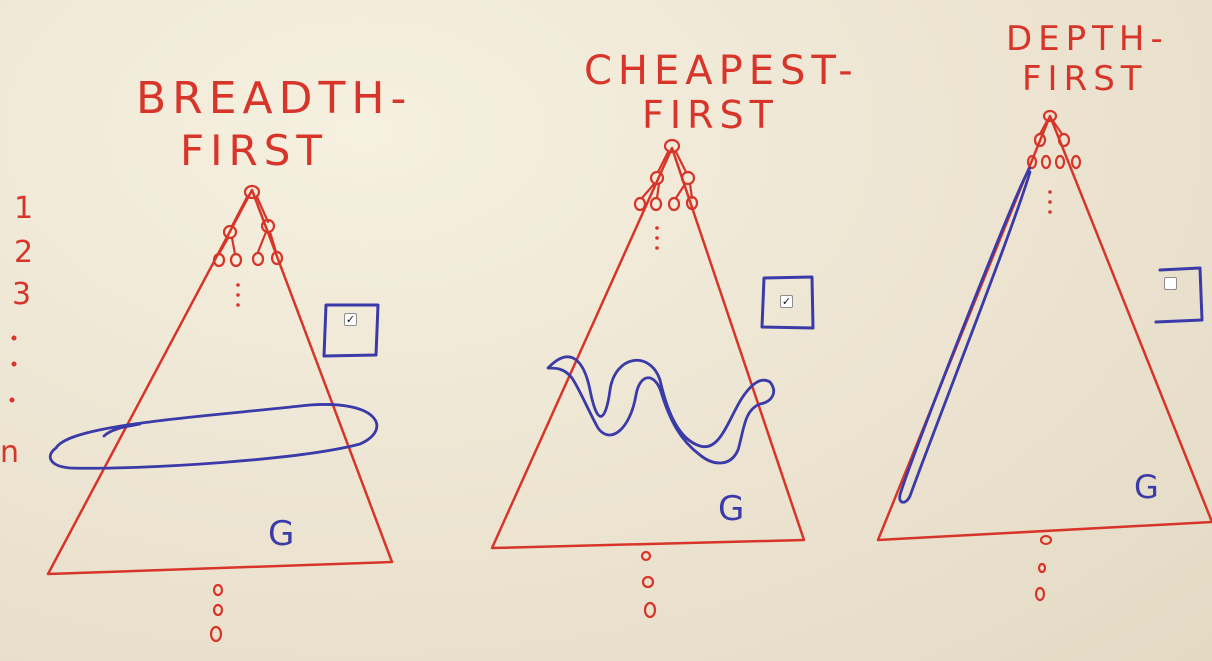  I want to click on goal-label-depth: G, so click(1146, 487).